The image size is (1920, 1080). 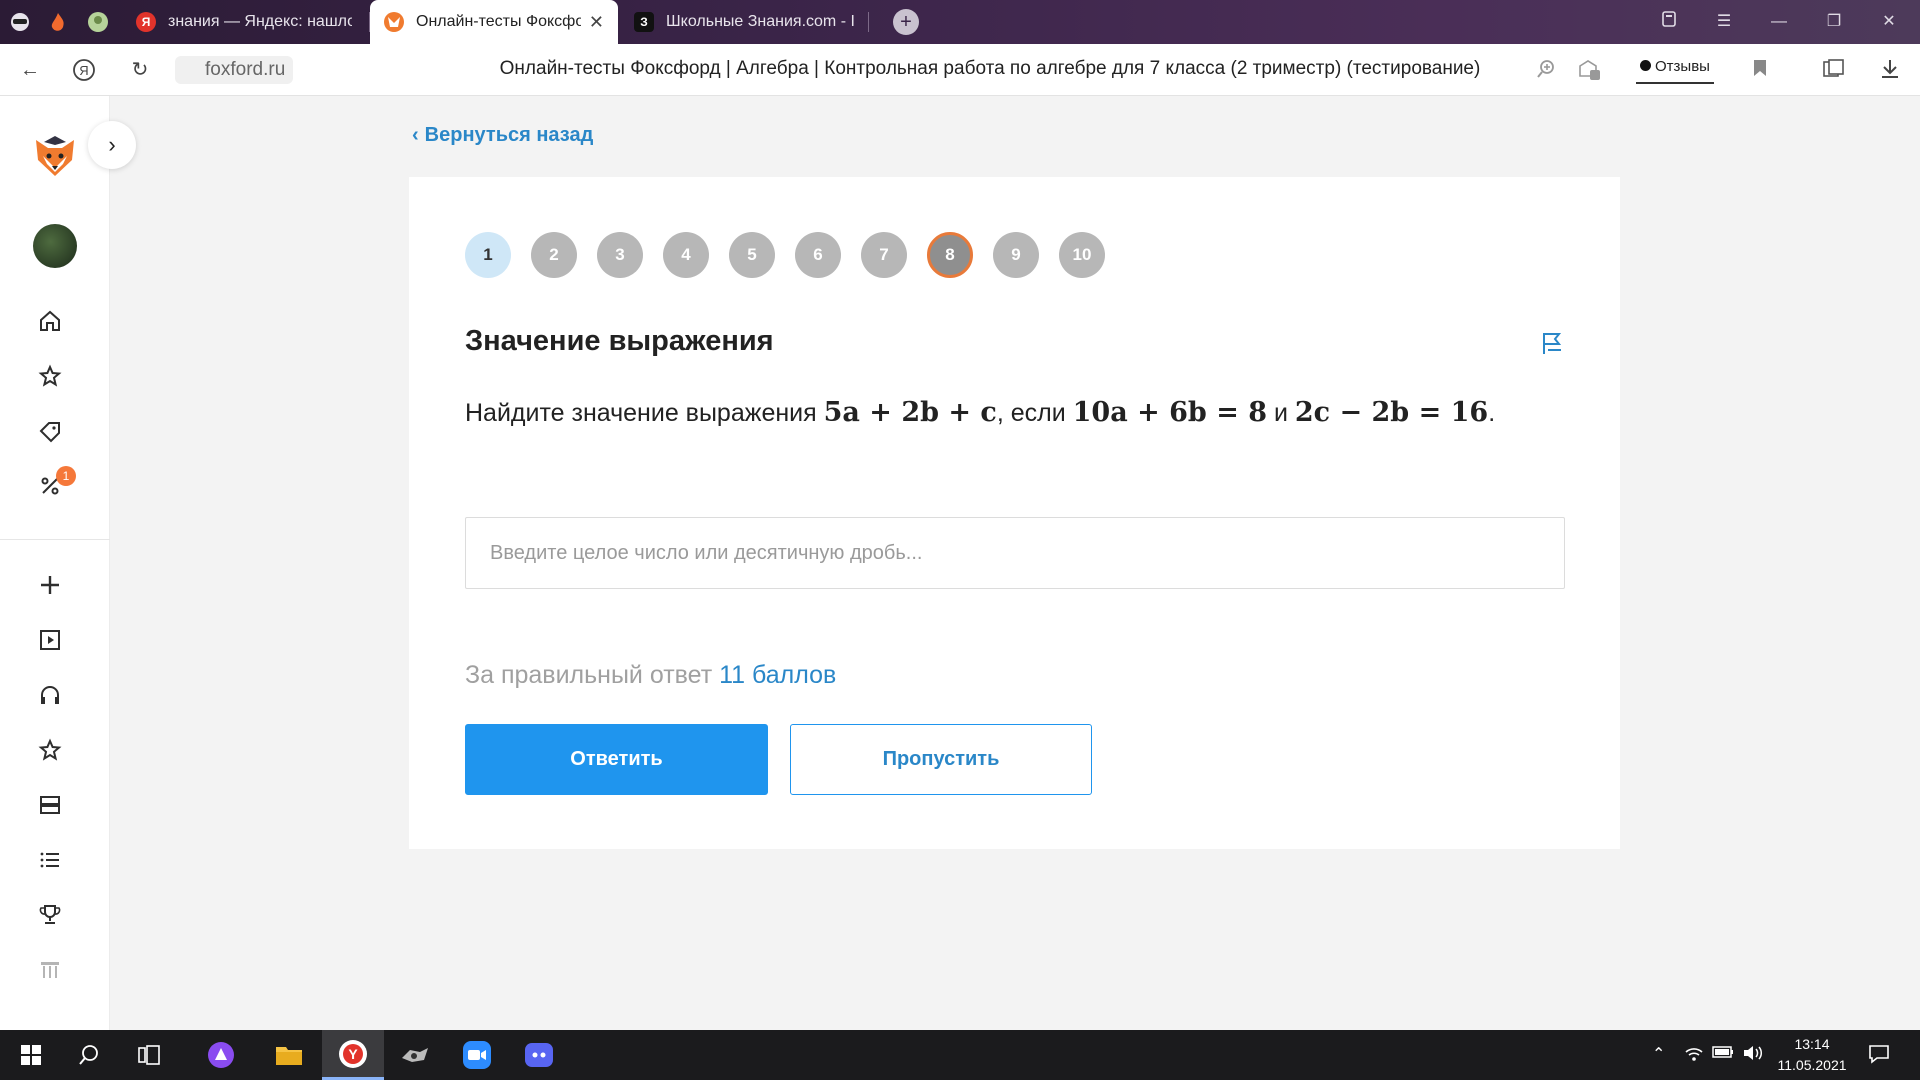 I want to click on pinned-tab-reader, so click(x=20, y=22).